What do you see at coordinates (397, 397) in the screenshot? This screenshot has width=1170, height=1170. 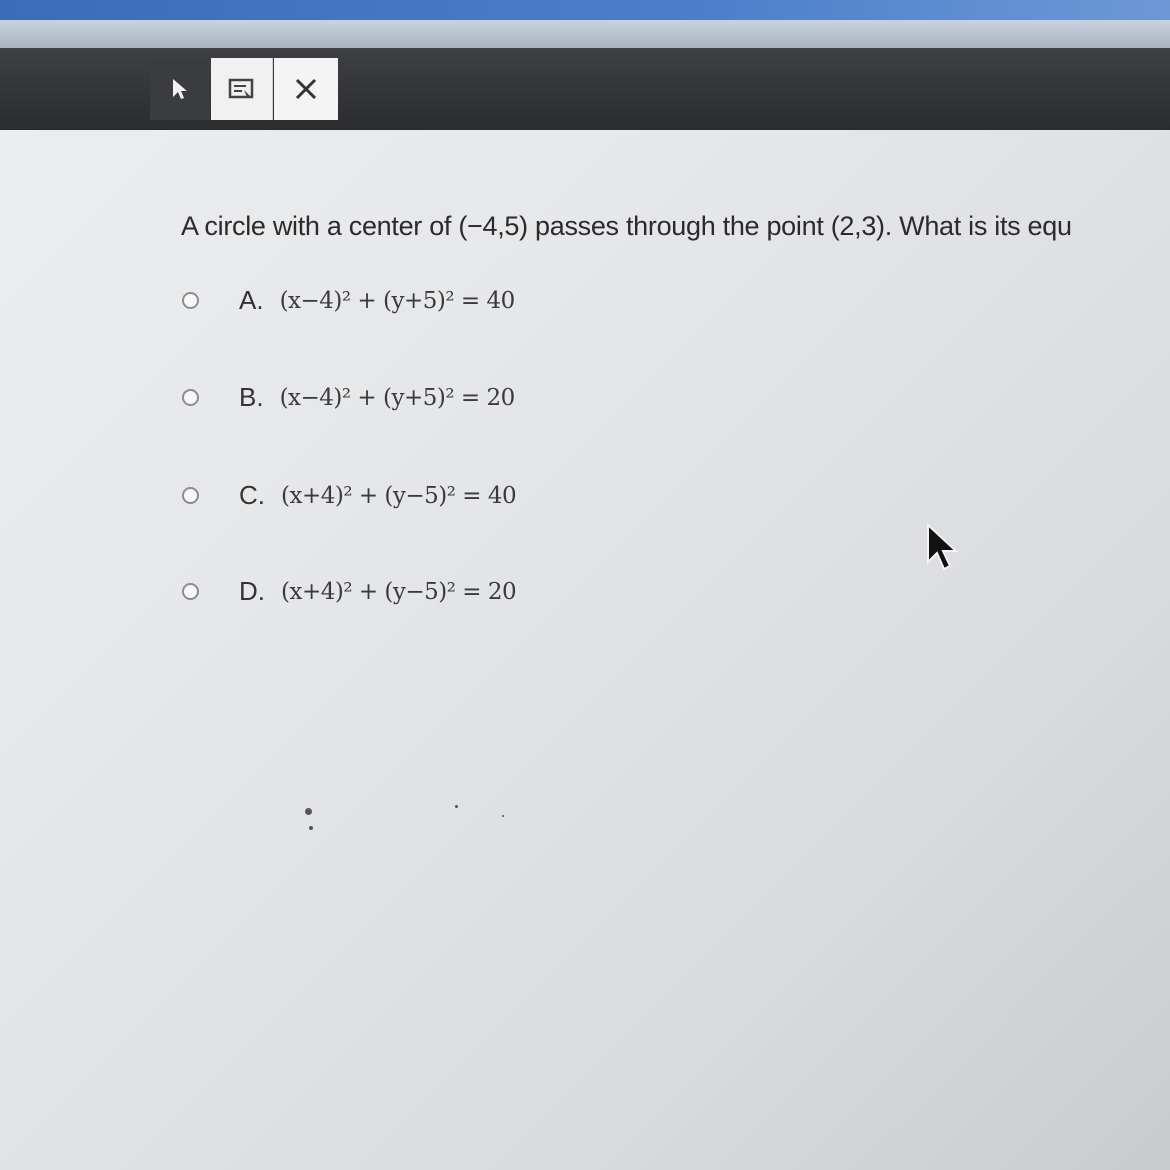 I see `option-equation: (x−4)² + (y+5)² = 20` at bounding box center [397, 397].